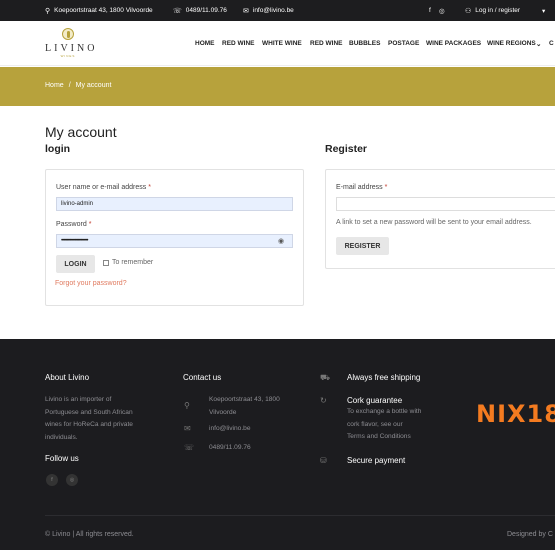  I want to click on footer-shipping-title: Always free shipping, so click(384, 377).